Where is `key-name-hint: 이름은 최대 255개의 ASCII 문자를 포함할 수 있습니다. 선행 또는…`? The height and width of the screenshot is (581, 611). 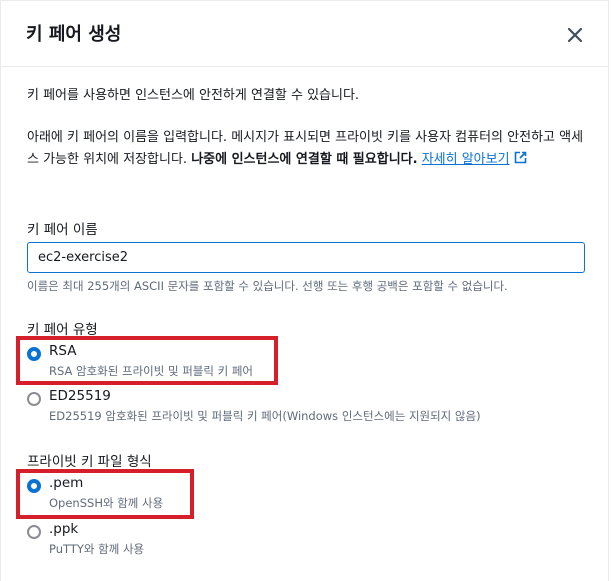
key-name-hint: 이름은 최대 255개의 ASCII 문자를 포함할 수 있습니다. 선행 또는… is located at coordinates (267, 286).